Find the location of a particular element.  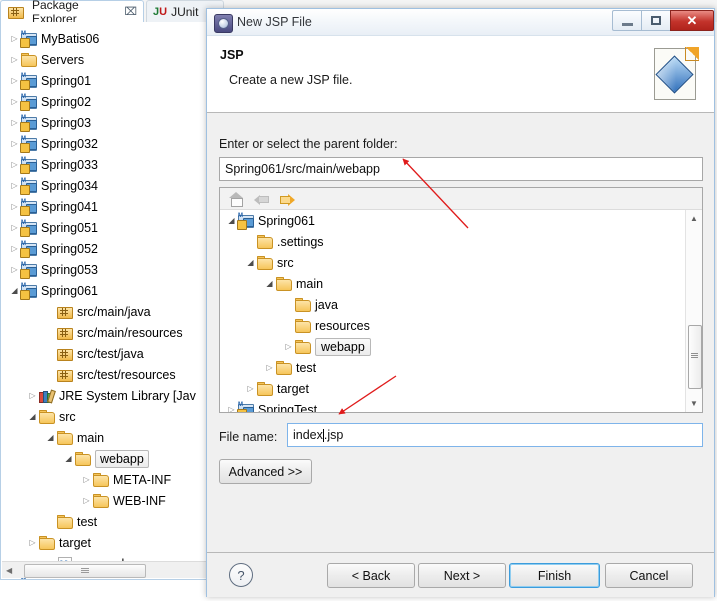

tree-row: ▷ M Spring051 is located at coordinates (104, 227).